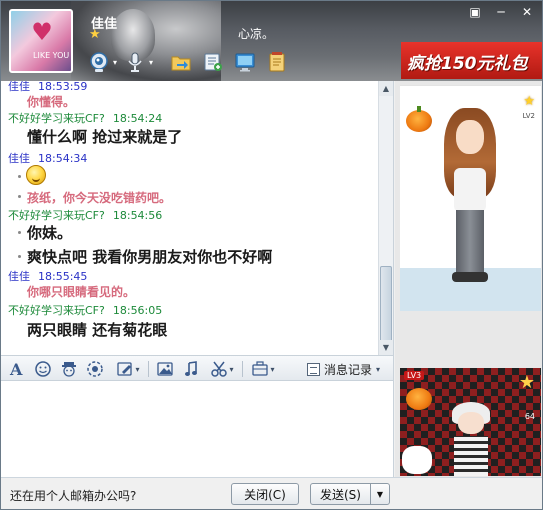  I want to click on message-header: 不好好学习来玩CF? 18:54:56, so click(85, 215).